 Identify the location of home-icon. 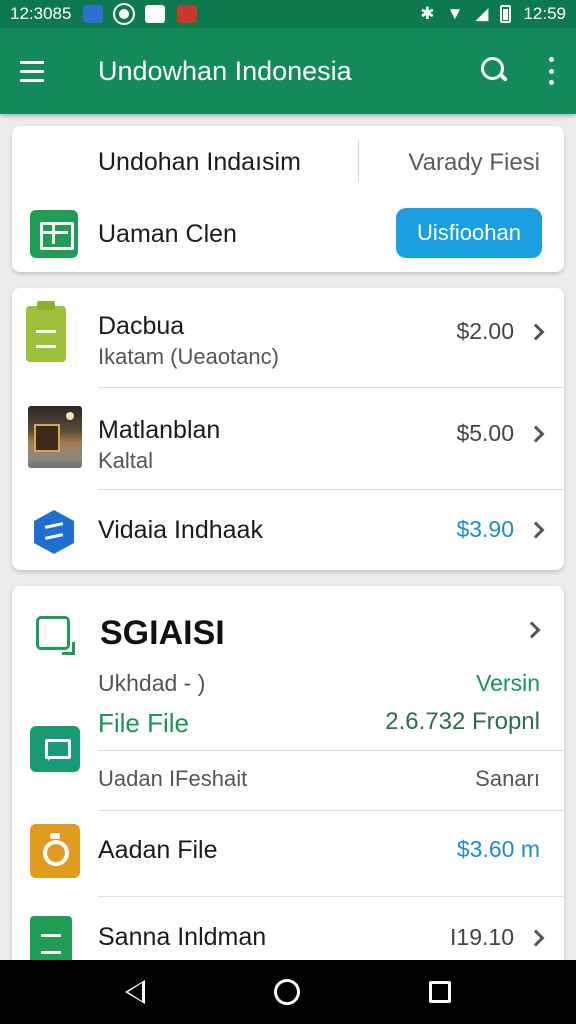
(286, 992).